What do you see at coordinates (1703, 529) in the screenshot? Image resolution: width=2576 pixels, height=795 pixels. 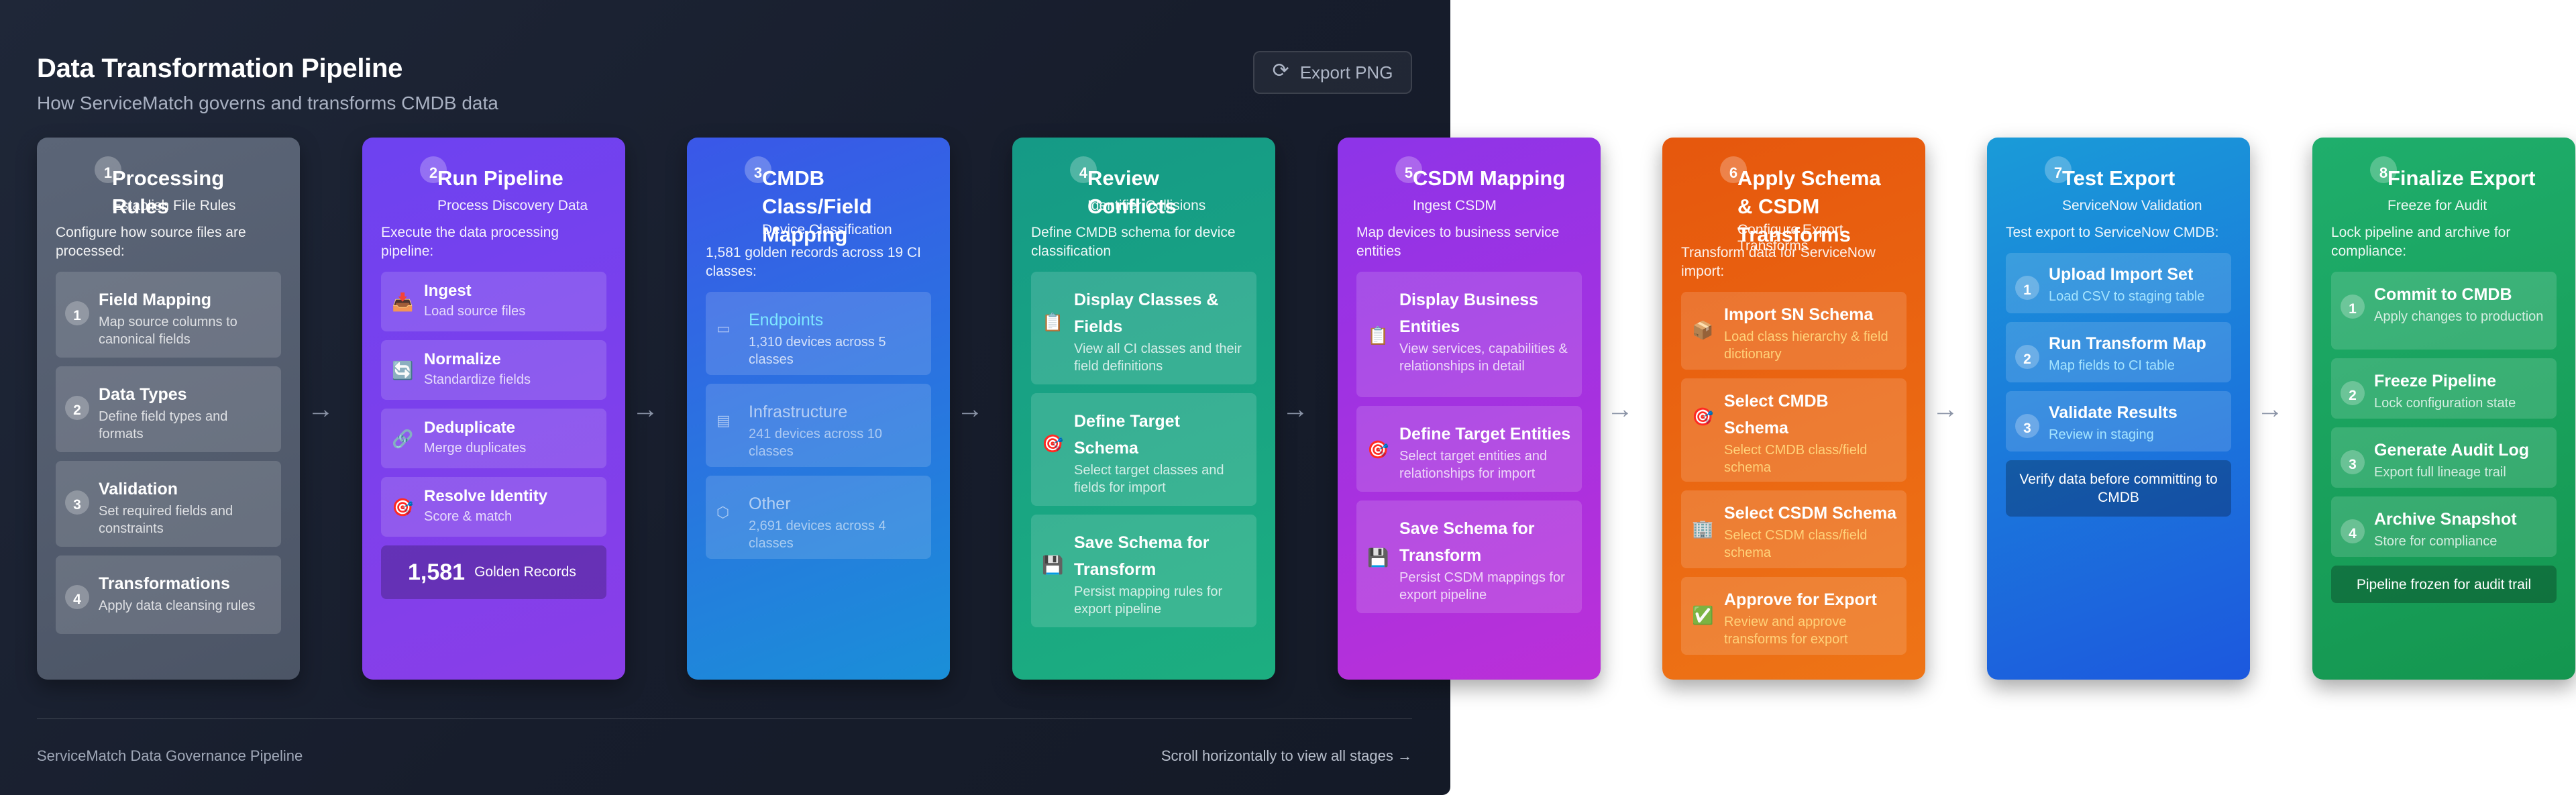 I see `step-icon: 🏢` at bounding box center [1703, 529].